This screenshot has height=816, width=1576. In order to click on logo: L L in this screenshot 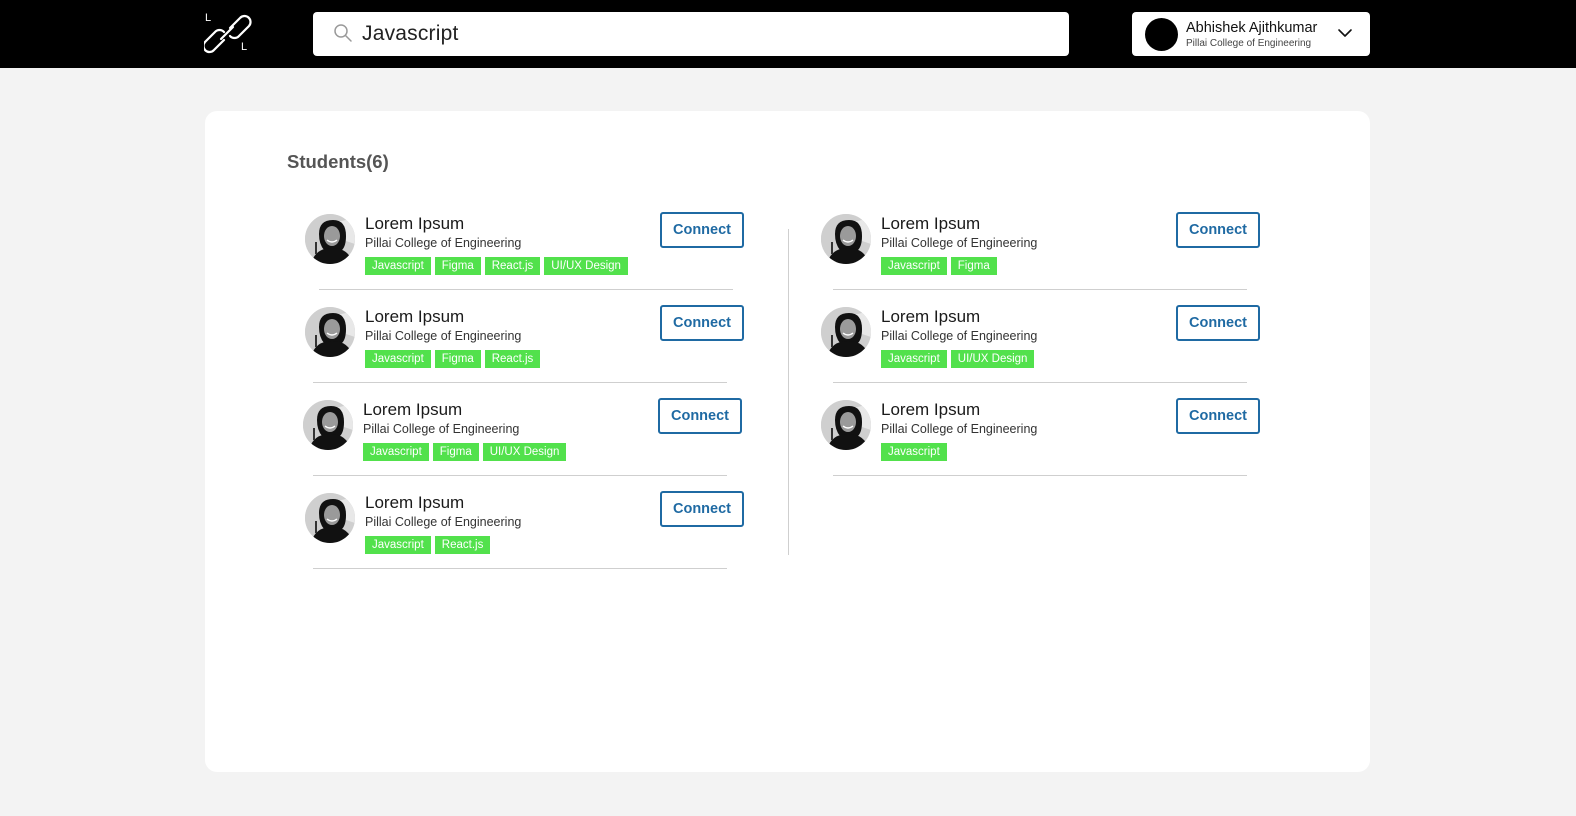, I will do `click(228, 34)`.